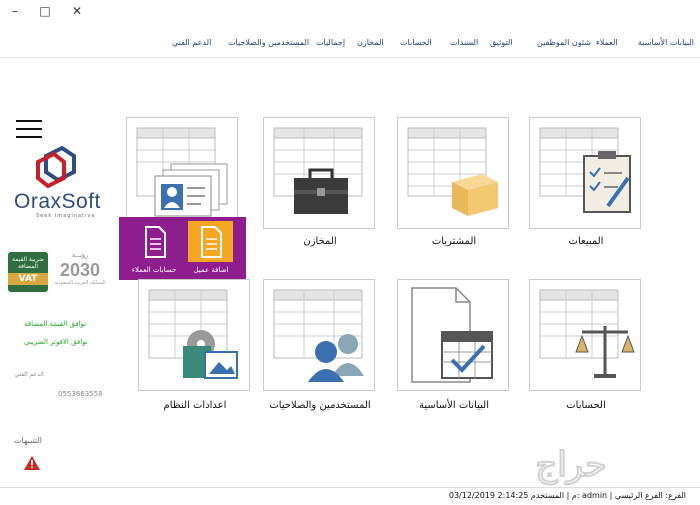  What do you see at coordinates (195, 405) in the screenshot?
I see `system-settings-label: اعدادات النظام` at bounding box center [195, 405].